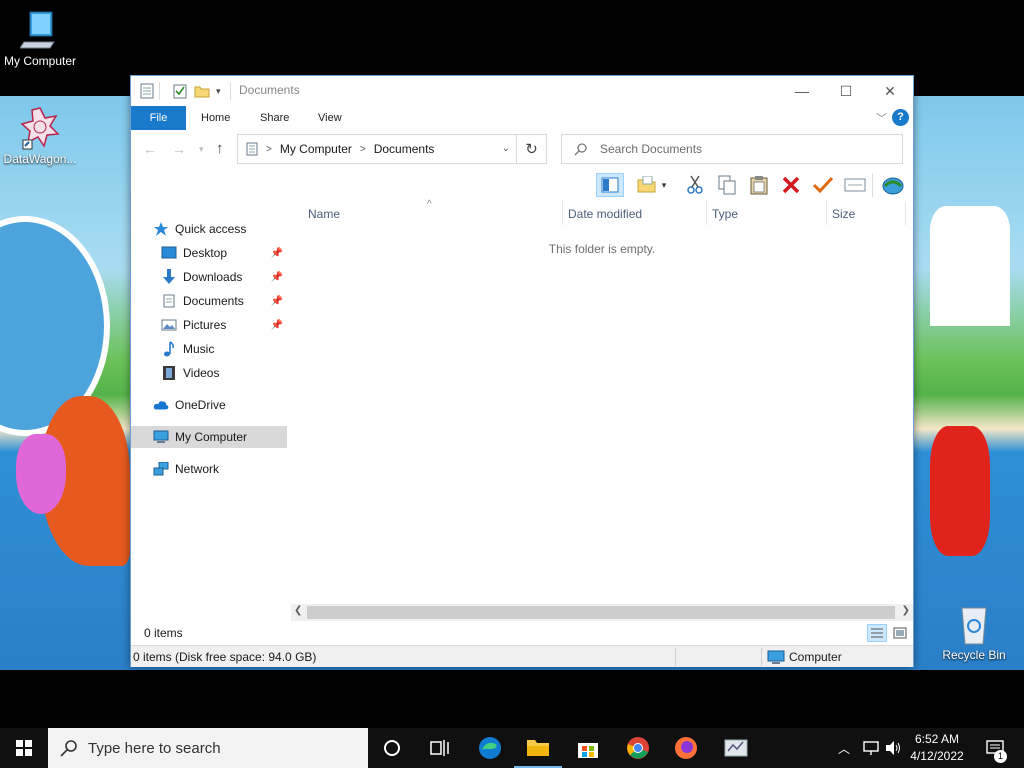 Image resolution: width=1024 pixels, height=768 pixels. What do you see at coordinates (937, 739) in the screenshot?
I see `clock-time: 6:52 AM` at bounding box center [937, 739].